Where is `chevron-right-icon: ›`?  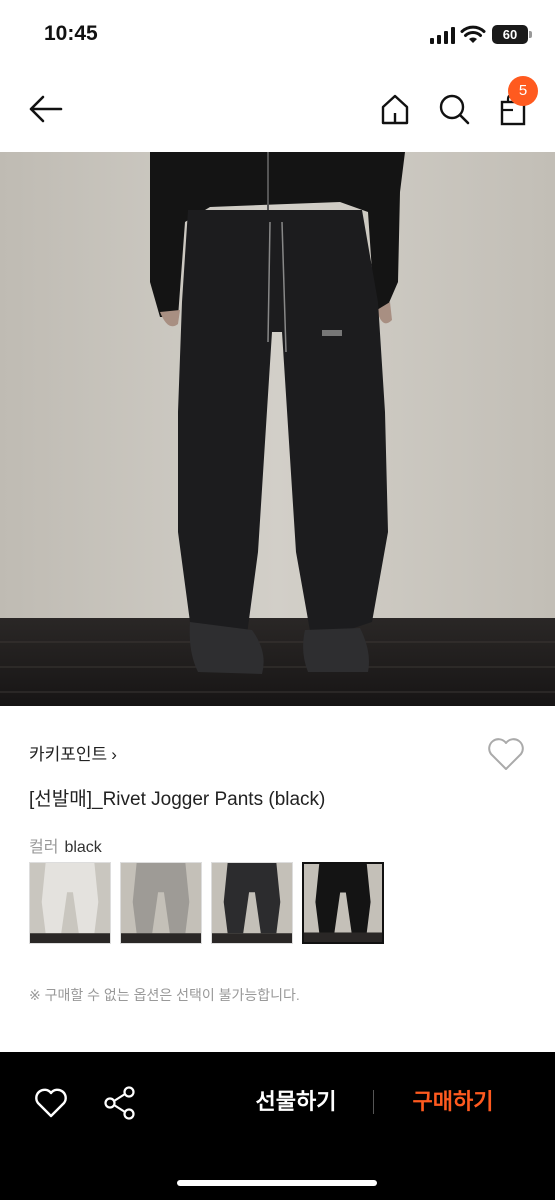 chevron-right-icon: › is located at coordinates (114, 754).